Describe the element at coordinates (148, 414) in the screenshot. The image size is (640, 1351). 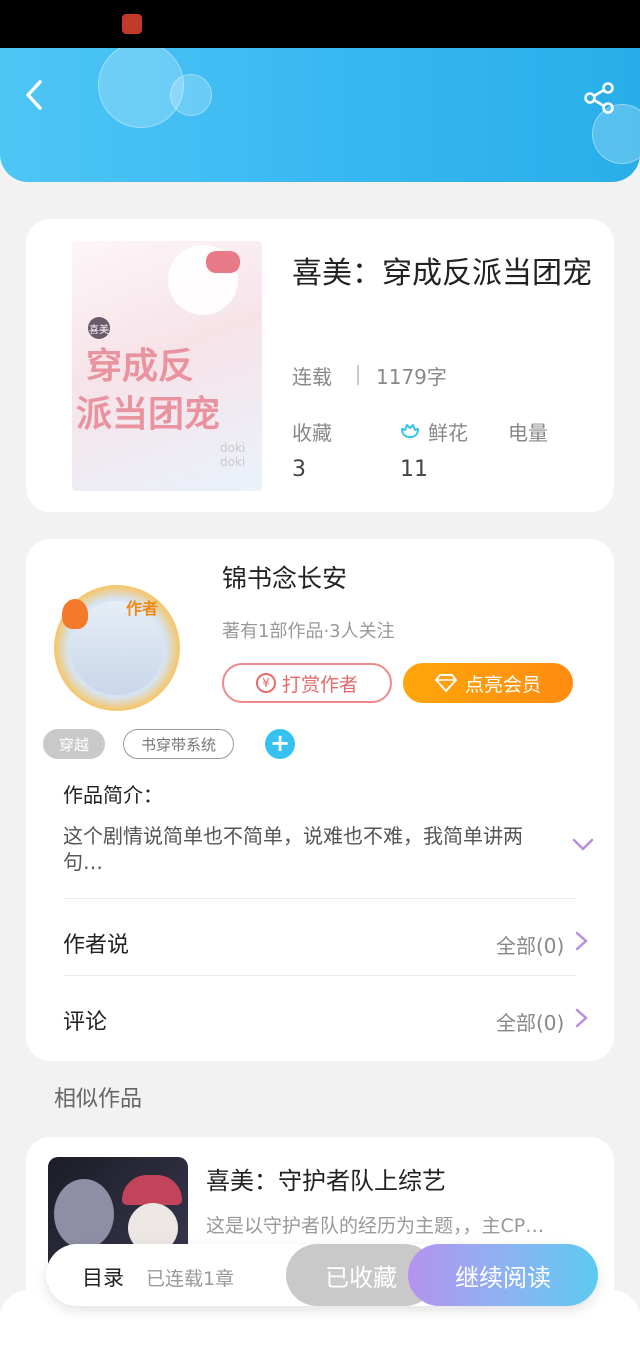
I see `cover-title-bottom: 派当团宠` at that location.